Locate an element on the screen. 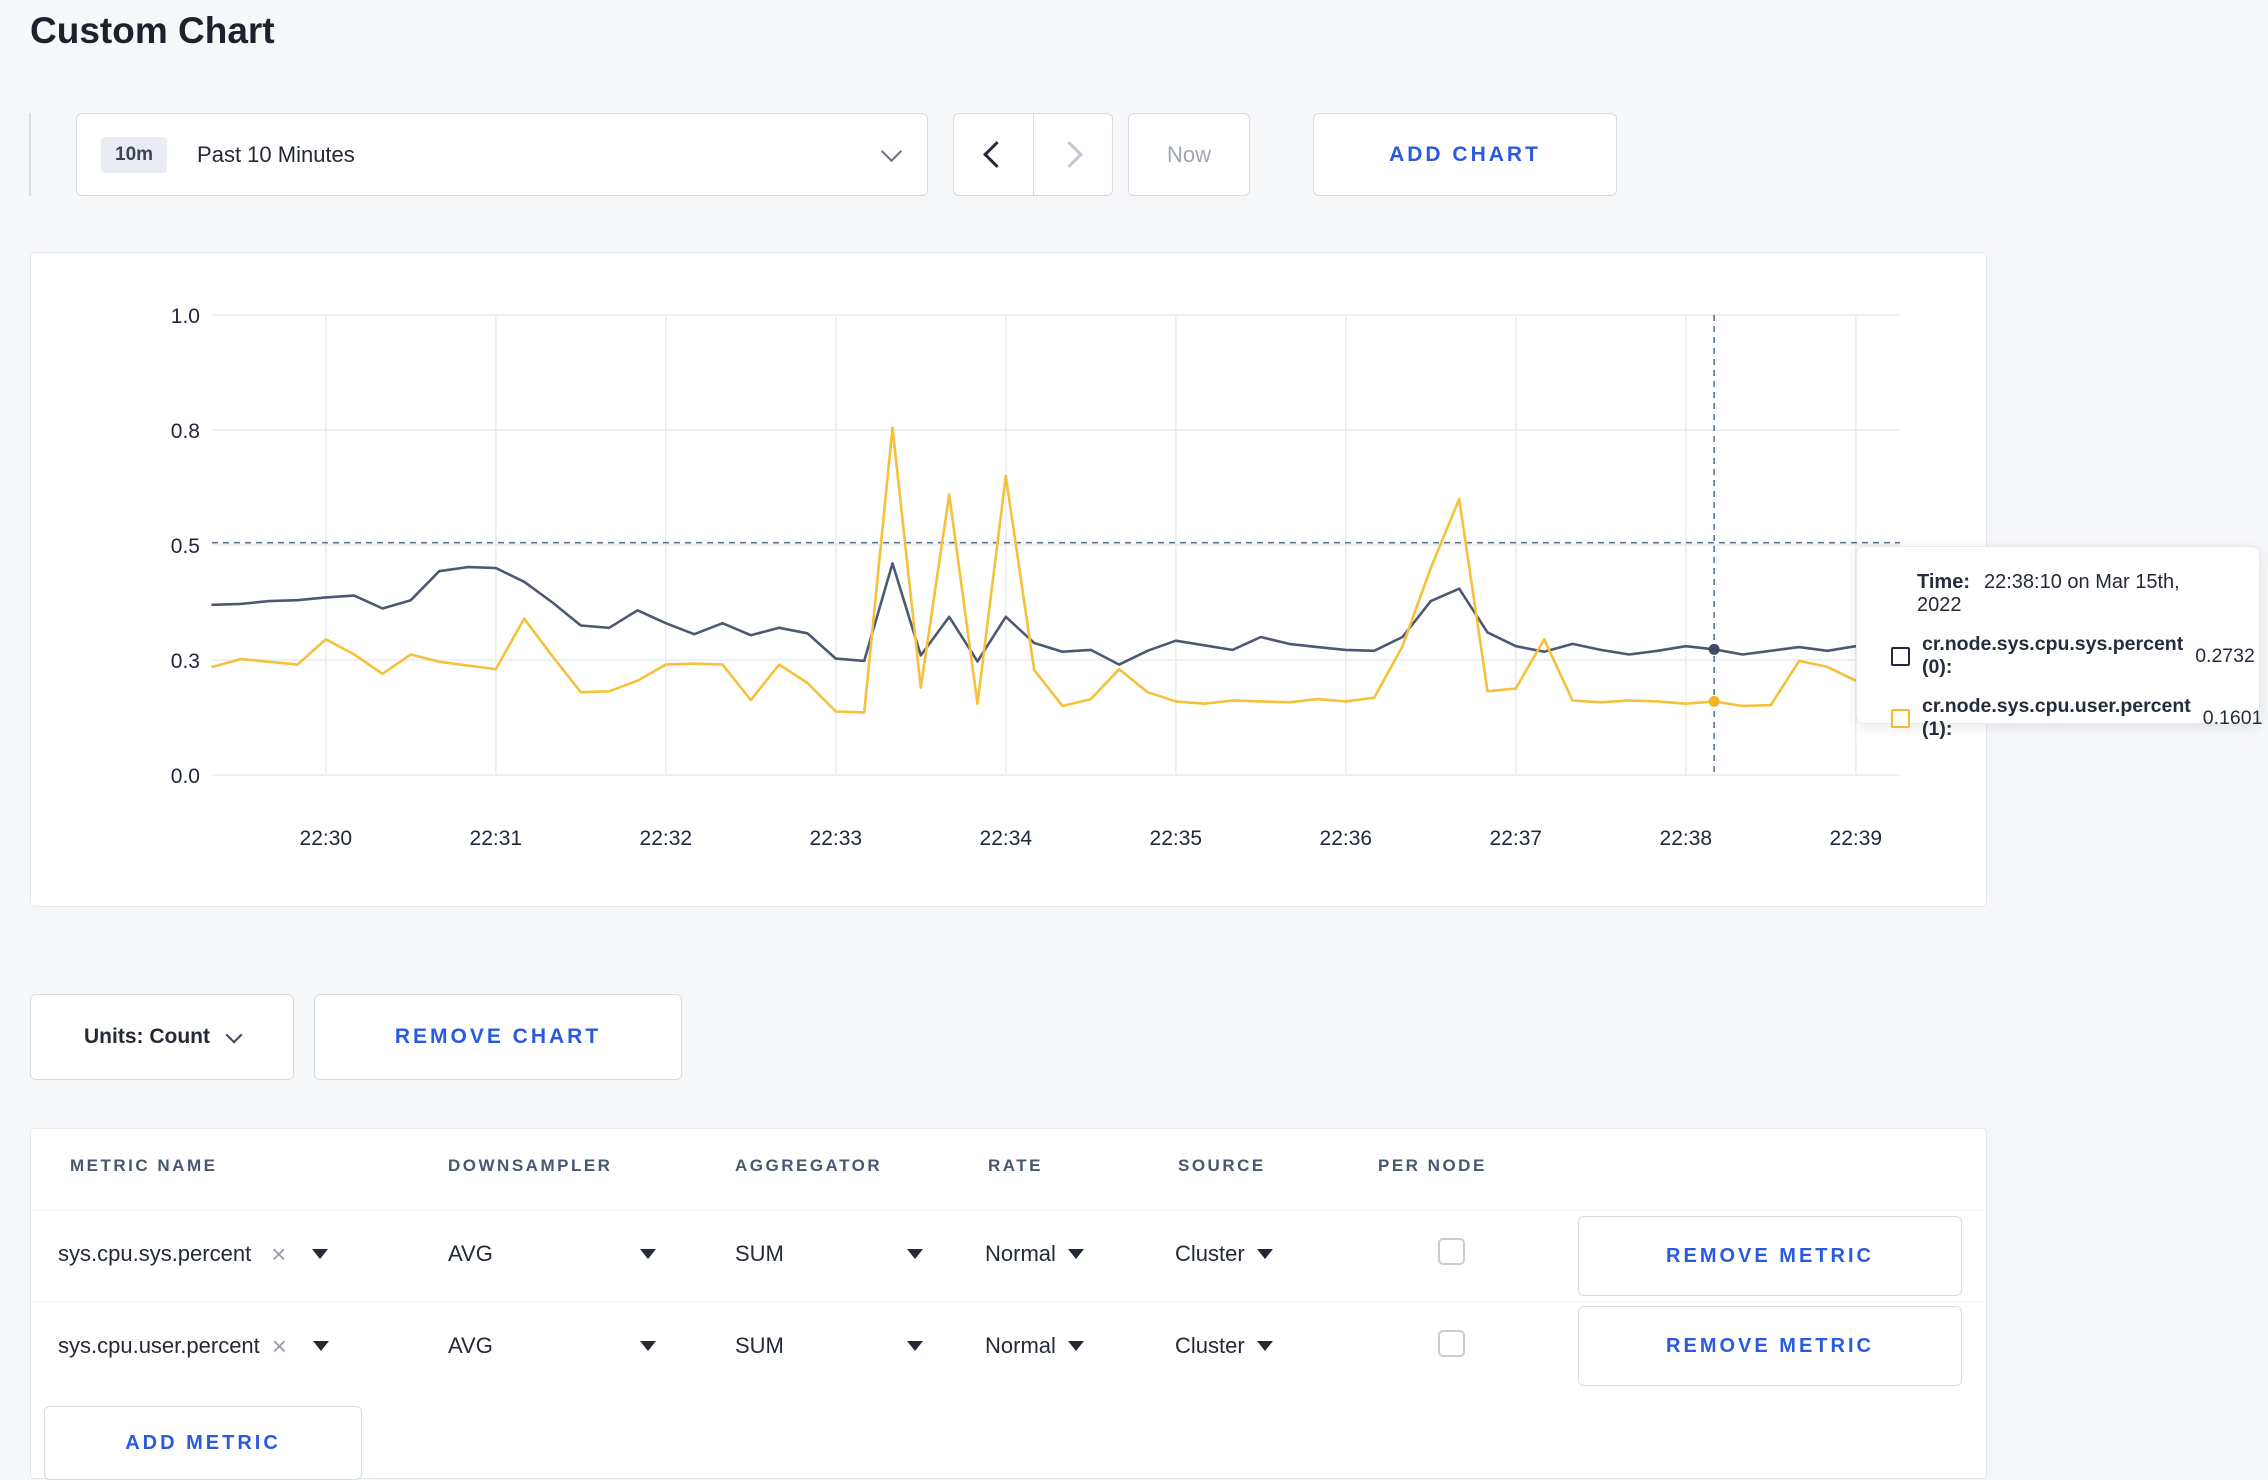  col-header-aggregator: AGGREGATOR is located at coordinates (809, 1165).